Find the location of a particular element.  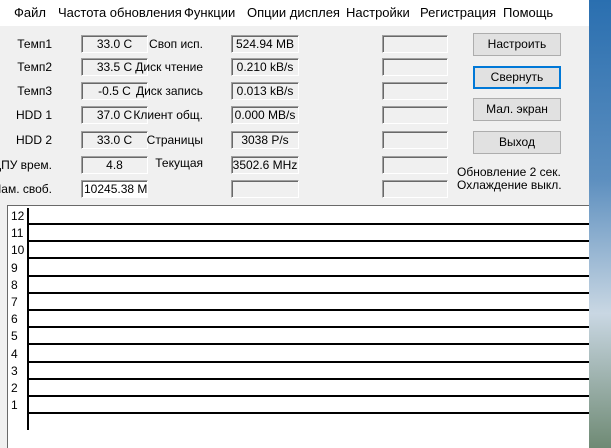

graph-y-tick-label: 7 is located at coordinates (14, 302).